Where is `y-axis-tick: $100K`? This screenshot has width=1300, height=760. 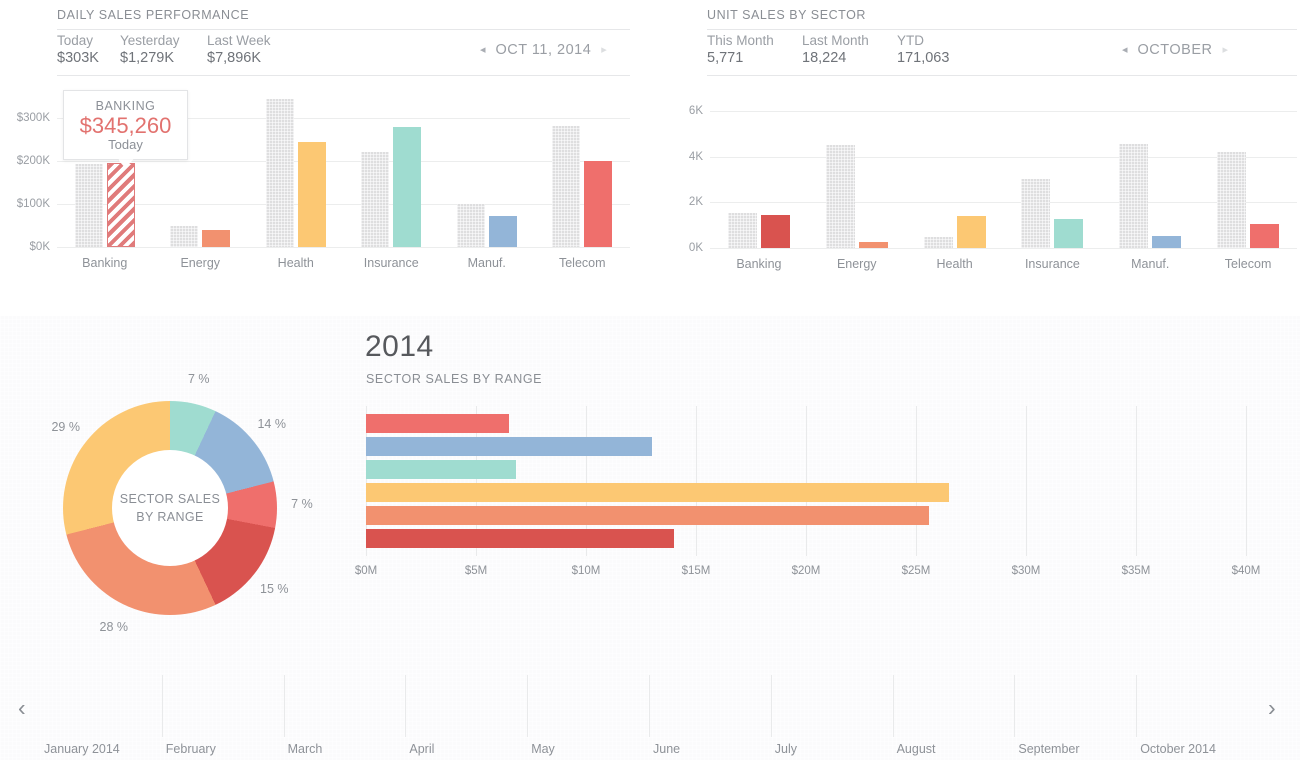 y-axis-tick: $100K is located at coordinates (33, 204).